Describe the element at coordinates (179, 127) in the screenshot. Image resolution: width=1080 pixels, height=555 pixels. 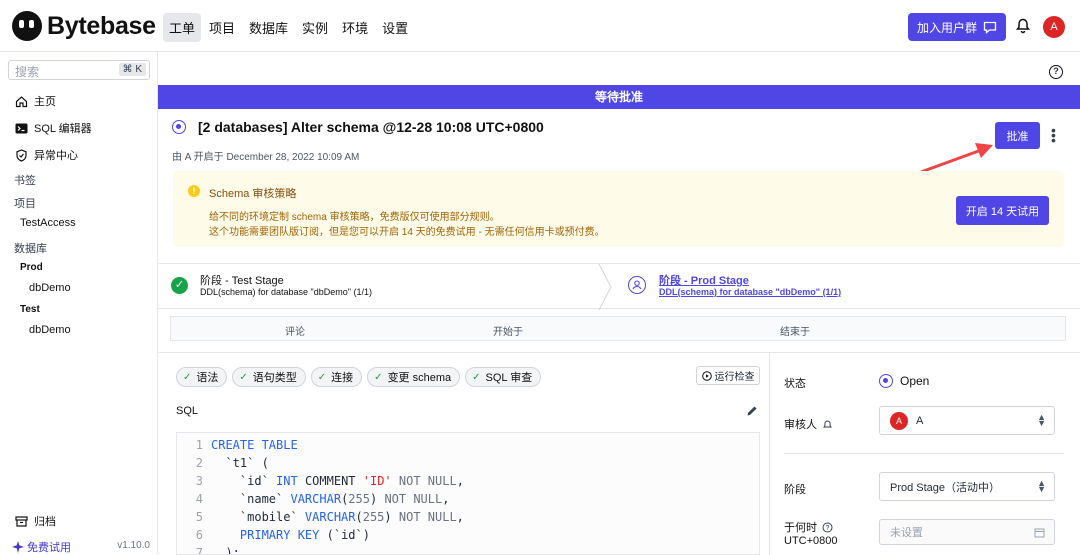
I see `issue-status-icon` at that location.